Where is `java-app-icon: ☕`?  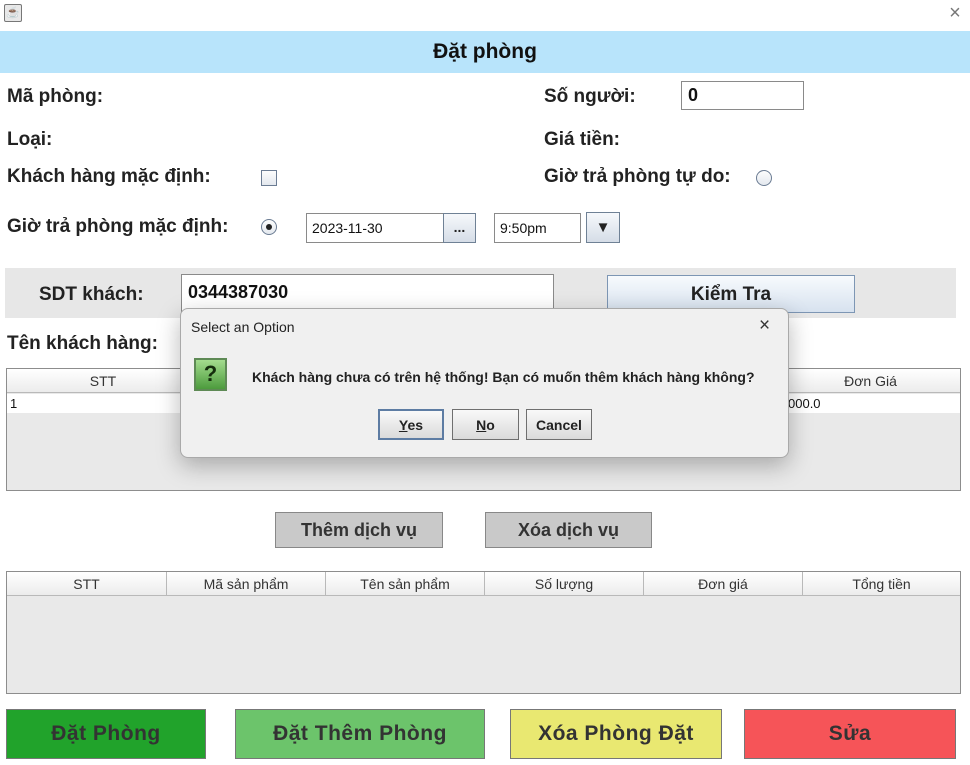 java-app-icon: ☕ is located at coordinates (13, 13).